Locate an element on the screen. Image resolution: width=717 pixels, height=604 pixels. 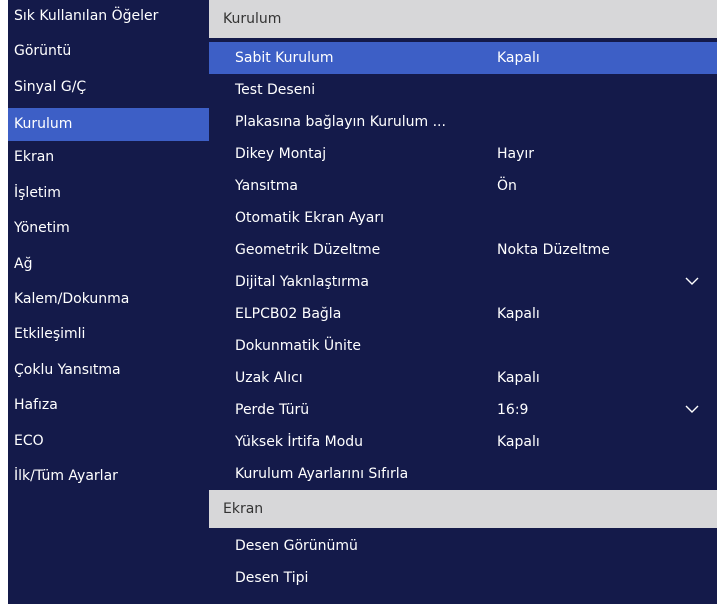
setting-row-desen-gorunumu: Desen Görünümü is located at coordinates (463, 546).